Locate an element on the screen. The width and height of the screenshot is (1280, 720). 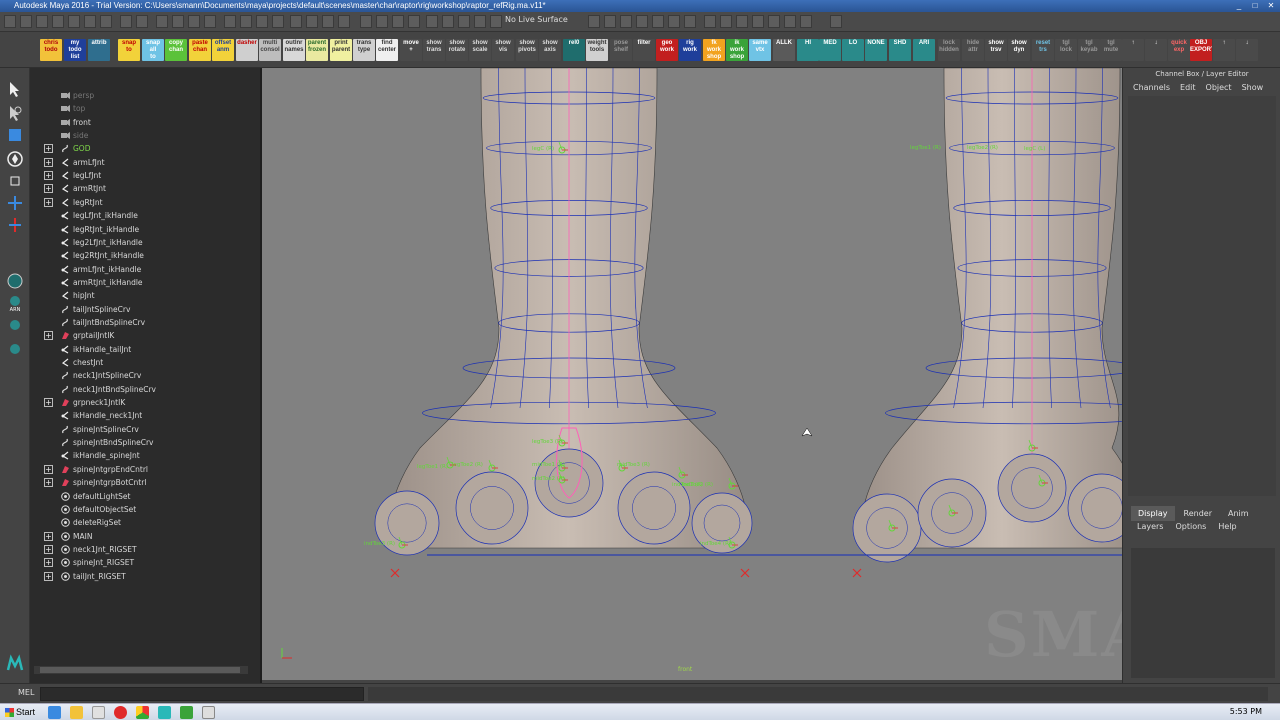
outliner-horizontal-scrollbar is located at coordinates (141, 670).